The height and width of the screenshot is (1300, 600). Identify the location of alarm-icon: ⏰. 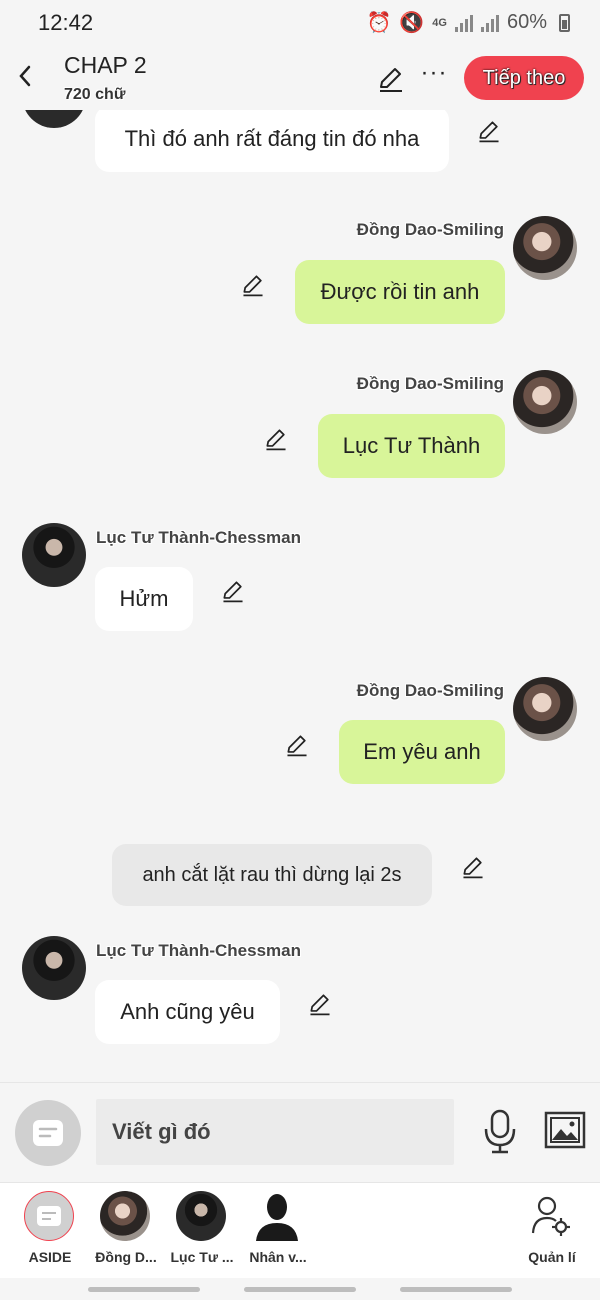
(379, 23).